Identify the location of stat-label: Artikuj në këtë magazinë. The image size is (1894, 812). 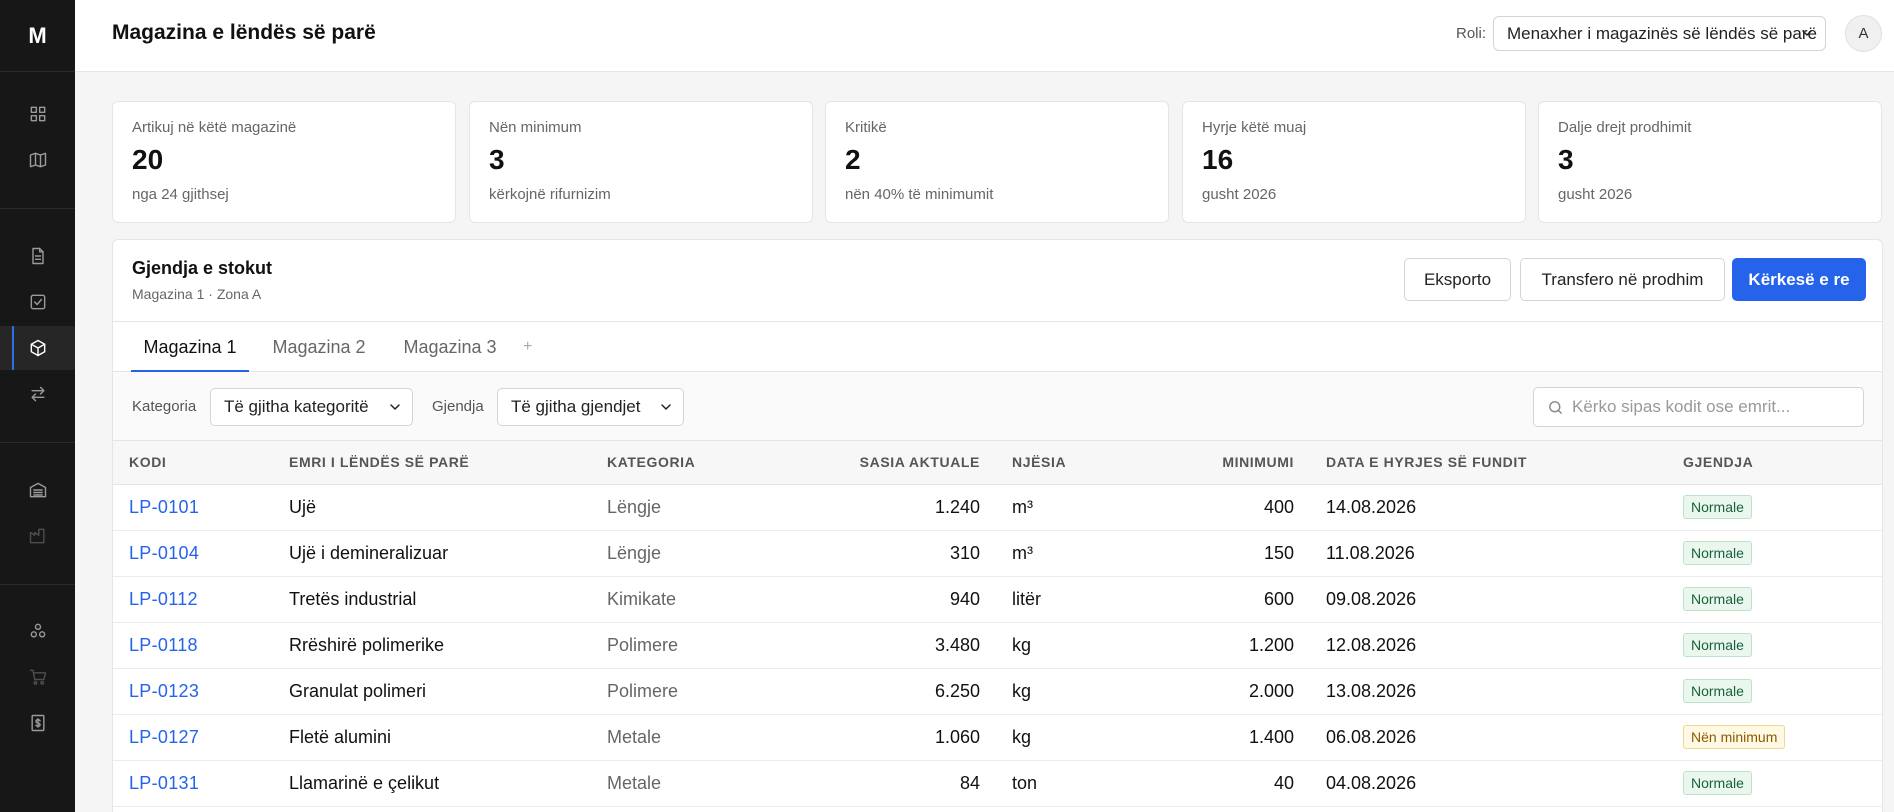
(214, 127).